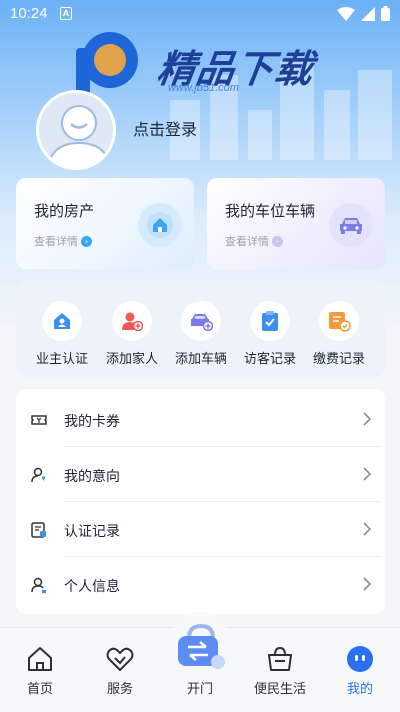 This screenshot has height=712, width=400. Describe the element at coordinates (64, 211) in the screenshot. I see `card-title: 我的房产` at that location.